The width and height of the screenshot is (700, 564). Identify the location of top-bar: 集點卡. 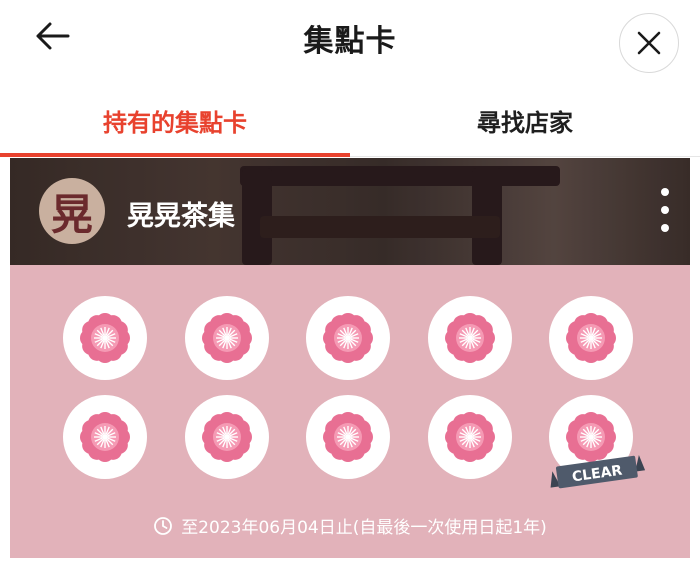
(350, 39).